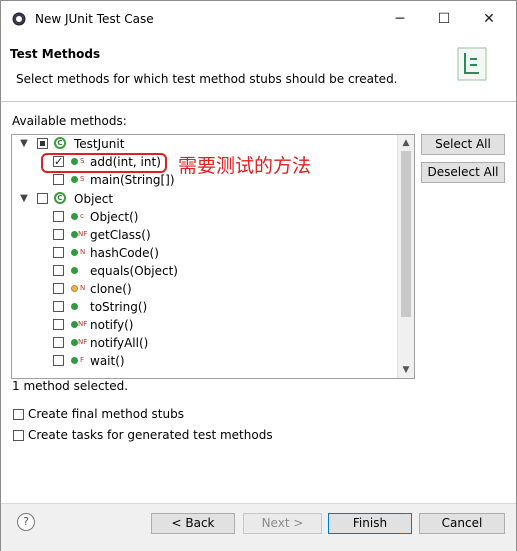 The image size is (517, 551). Describe the element at coordinates (82, 216) in the screenshot. I see `modifier-marker: c` at that location.